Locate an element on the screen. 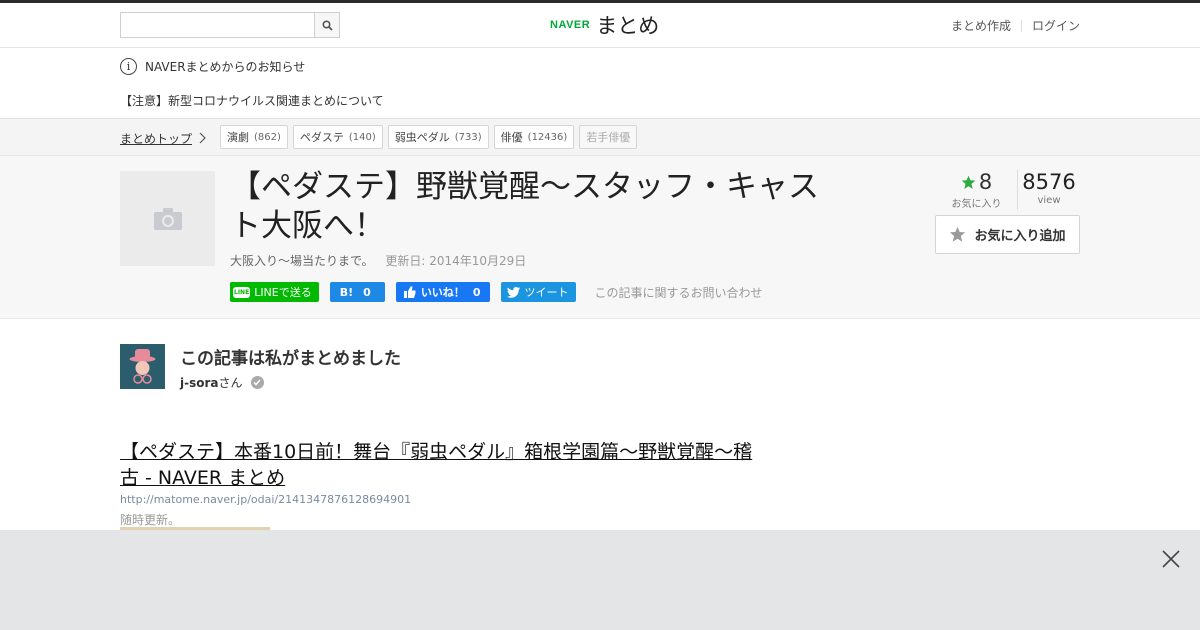  favorites-count: 8 is located at coordinates (985, 182).